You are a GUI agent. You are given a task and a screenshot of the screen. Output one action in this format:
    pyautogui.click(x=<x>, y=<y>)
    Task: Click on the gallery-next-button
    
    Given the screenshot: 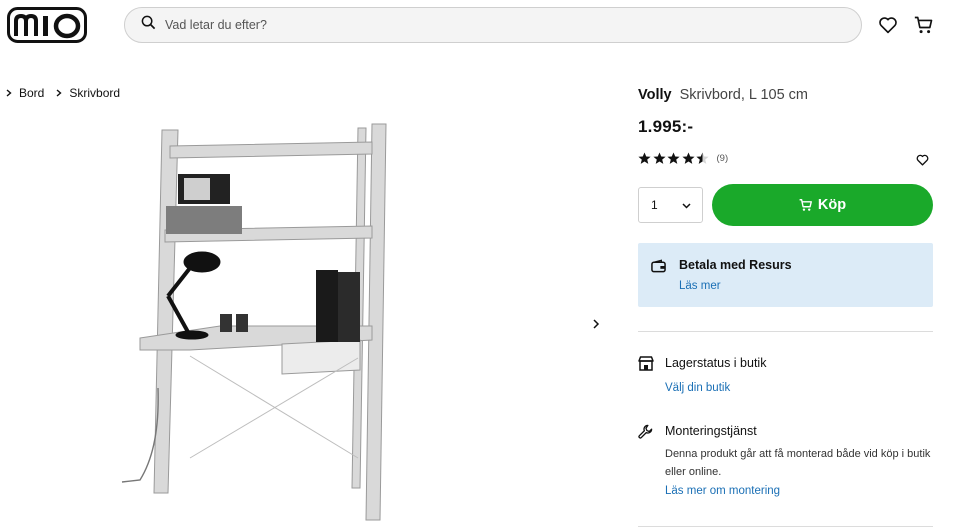 What is the action you would take?
    pyautogui.click(x=596, y=324)
    